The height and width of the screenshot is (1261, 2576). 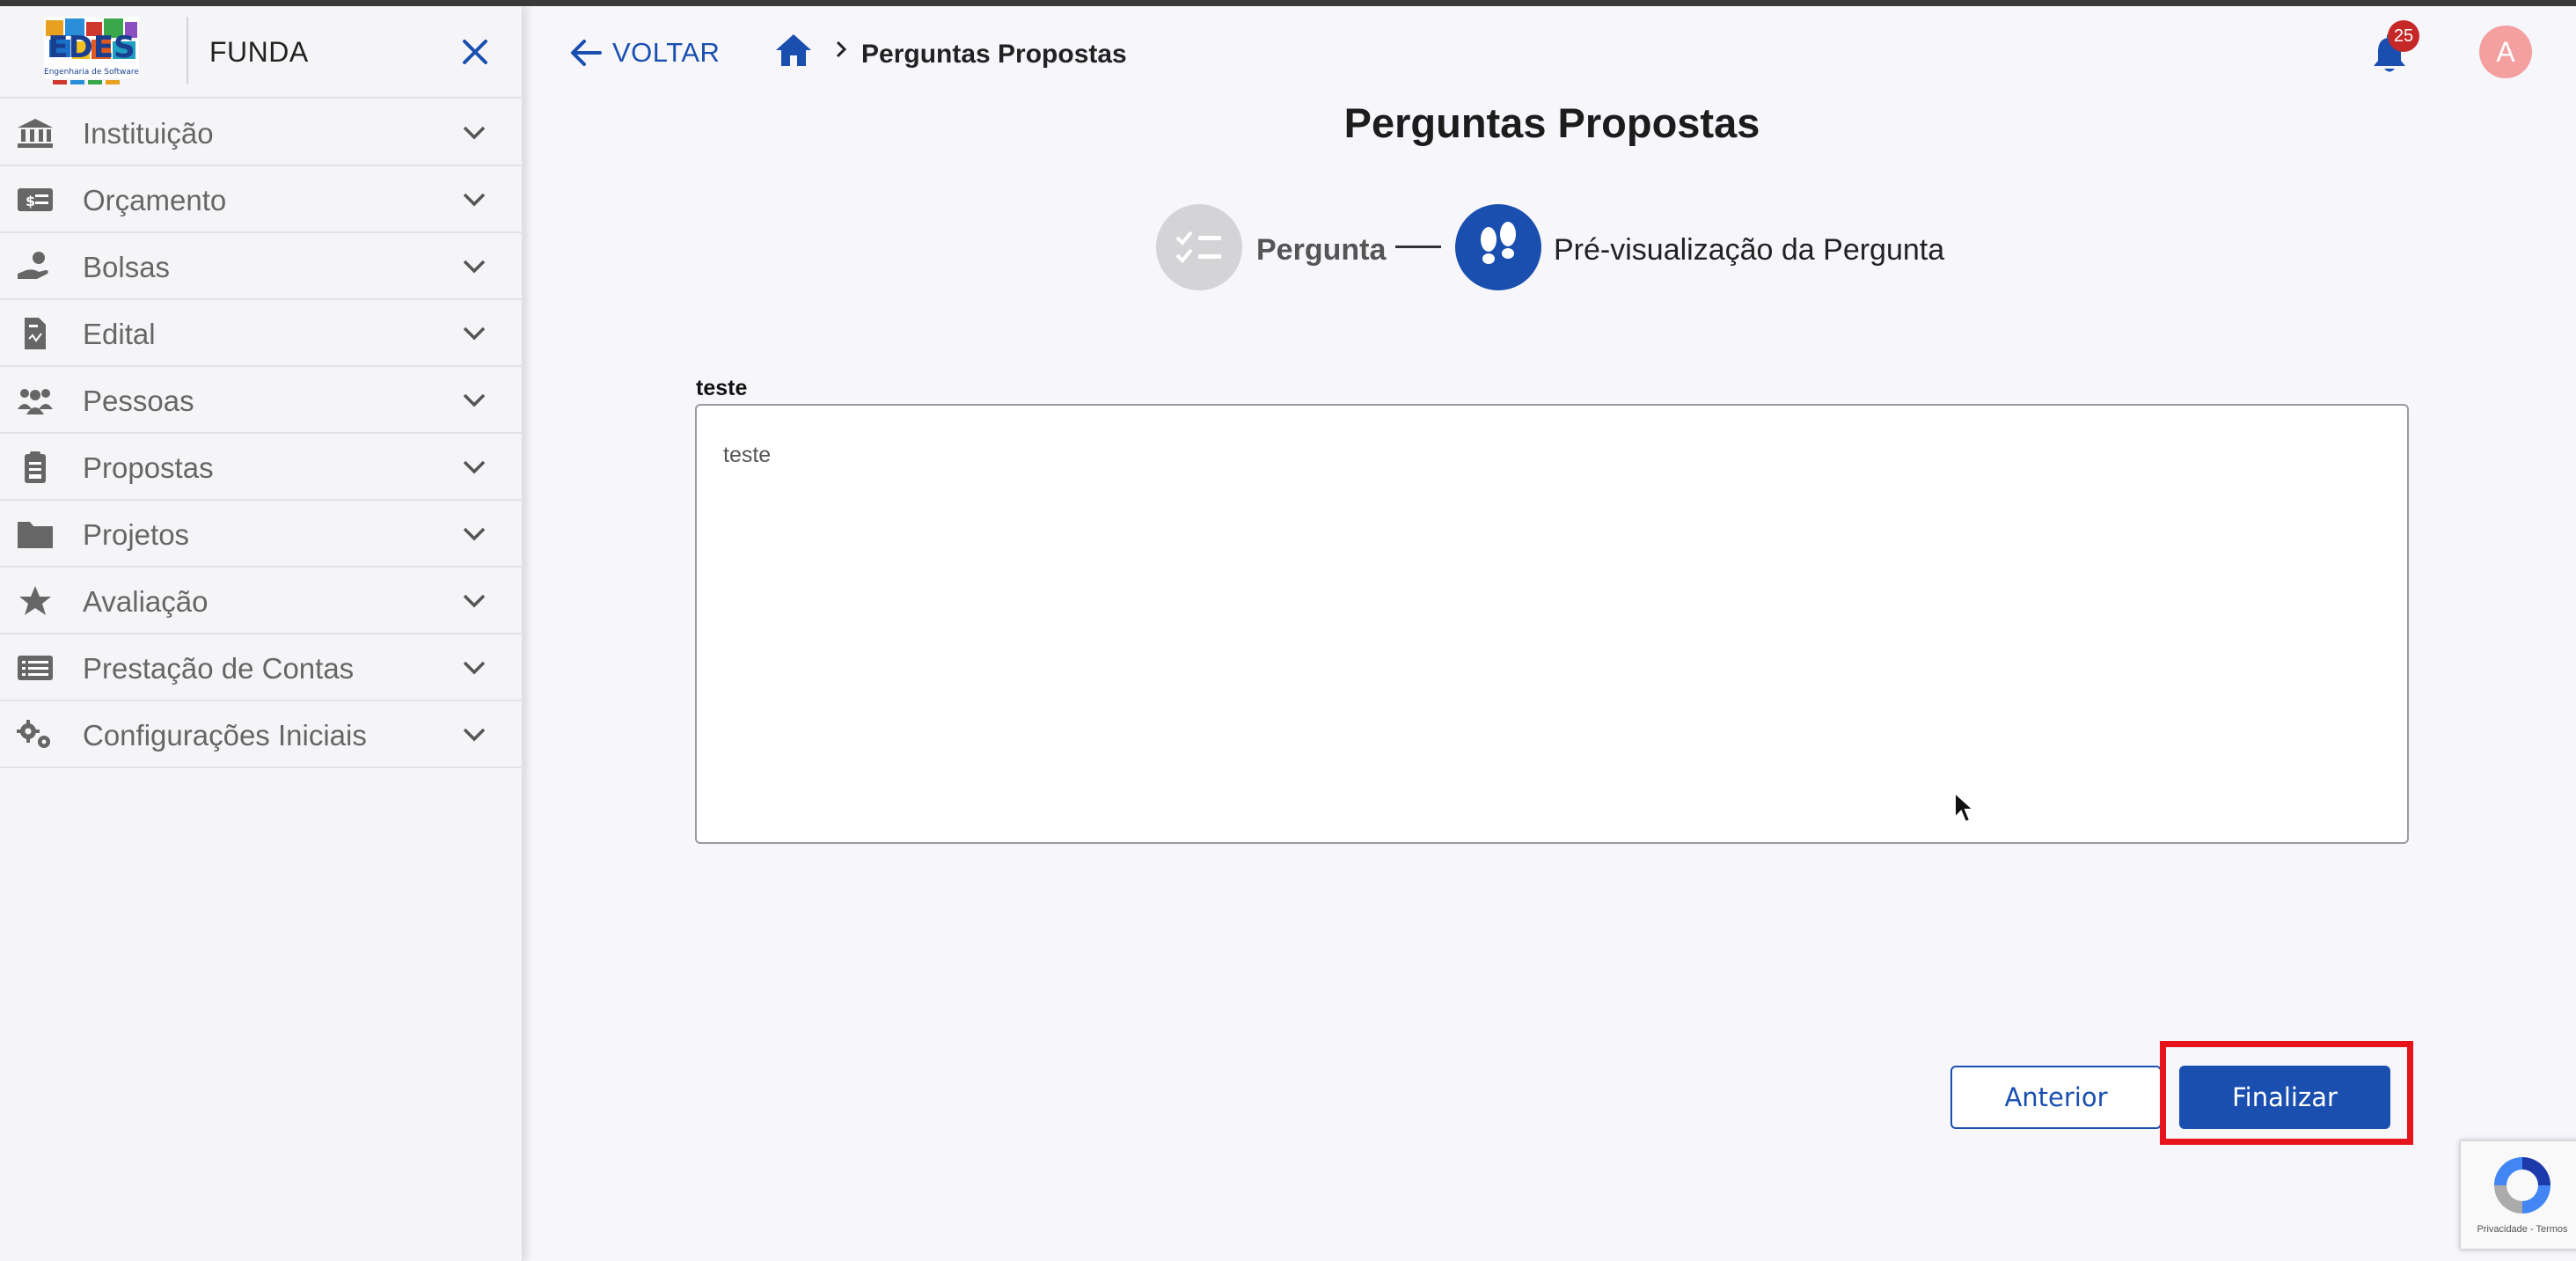 What do you see at coordinates (1749, 250) in the screenshot?
I see `step-preview-label: Pré-visualização da Pergunta` at bounding box center [1749, 250].